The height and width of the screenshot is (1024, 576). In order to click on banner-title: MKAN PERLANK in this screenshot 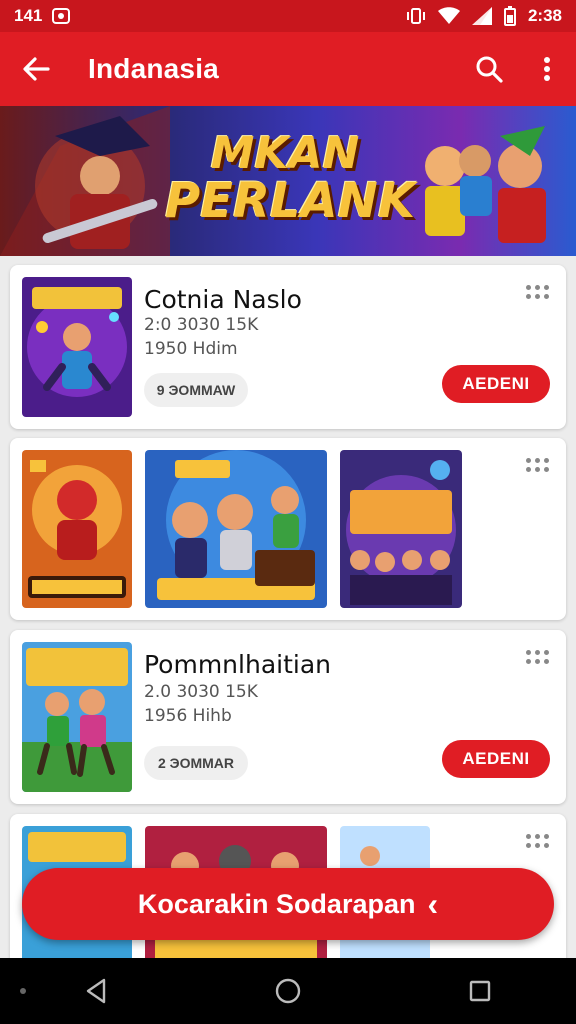, I will do `click(290, 178)`.